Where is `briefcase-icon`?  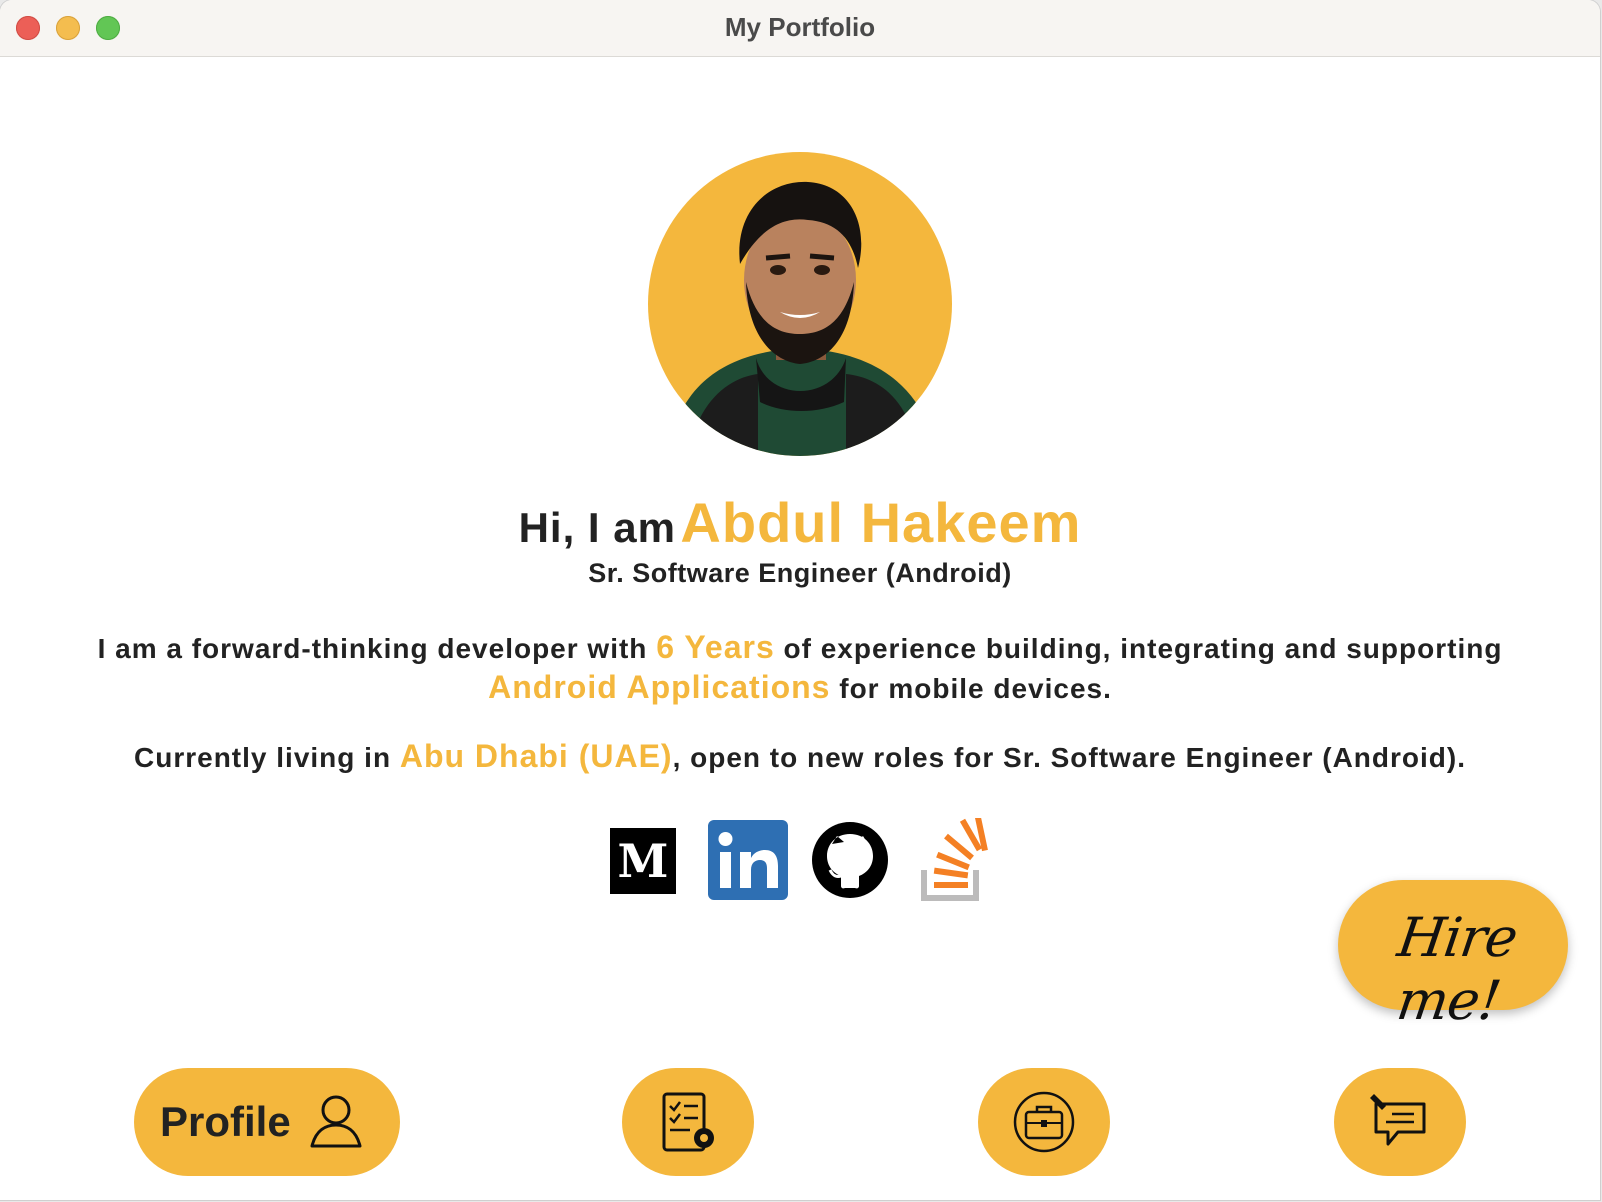 briefcase-icon is located at coordinates (1044, 1124).